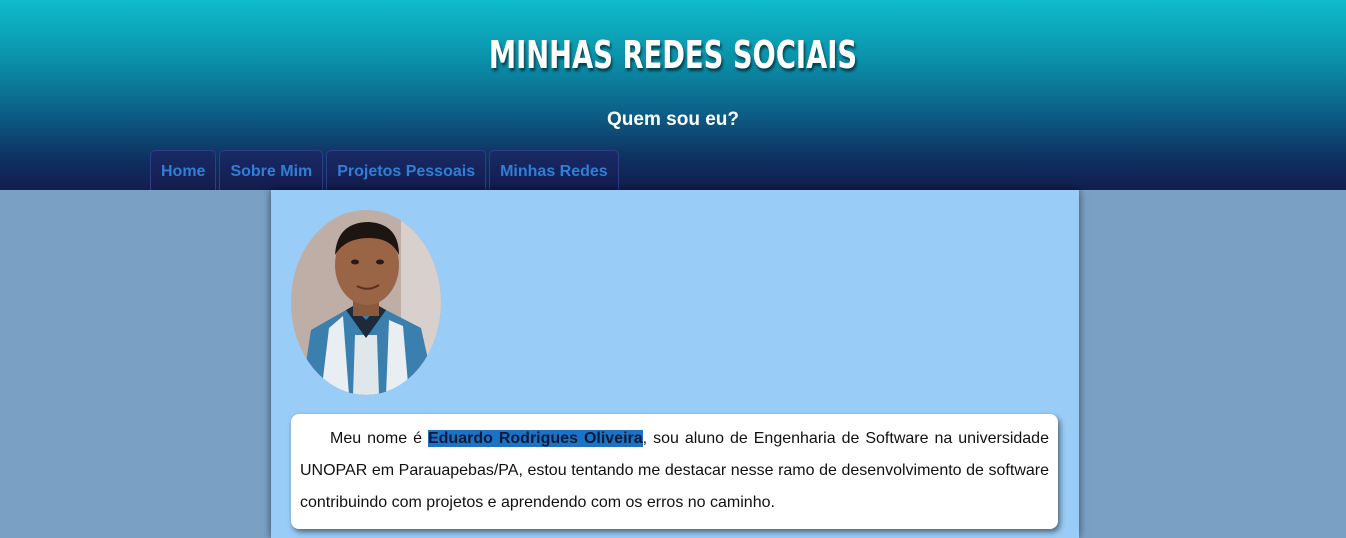 The height and width of the screenshot is (538, 1346). What do you see at coordinates (535, 438) in the screenshot?
I see `highlighted-name: Eduardo Rodrigues Oliveira` at bounding box center [535, 438].